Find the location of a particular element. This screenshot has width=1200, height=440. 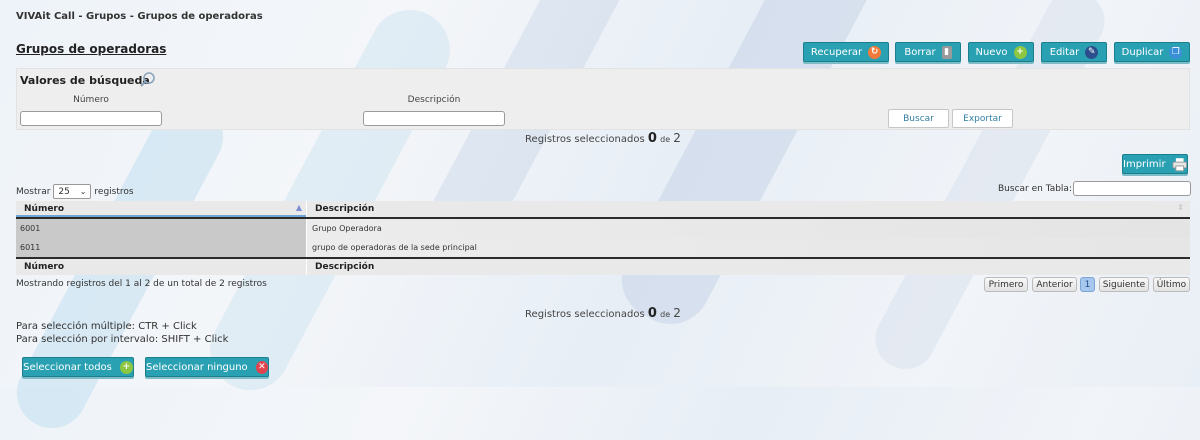

chevron-down-icon: ⌄ is located at coordinates (83, 191).